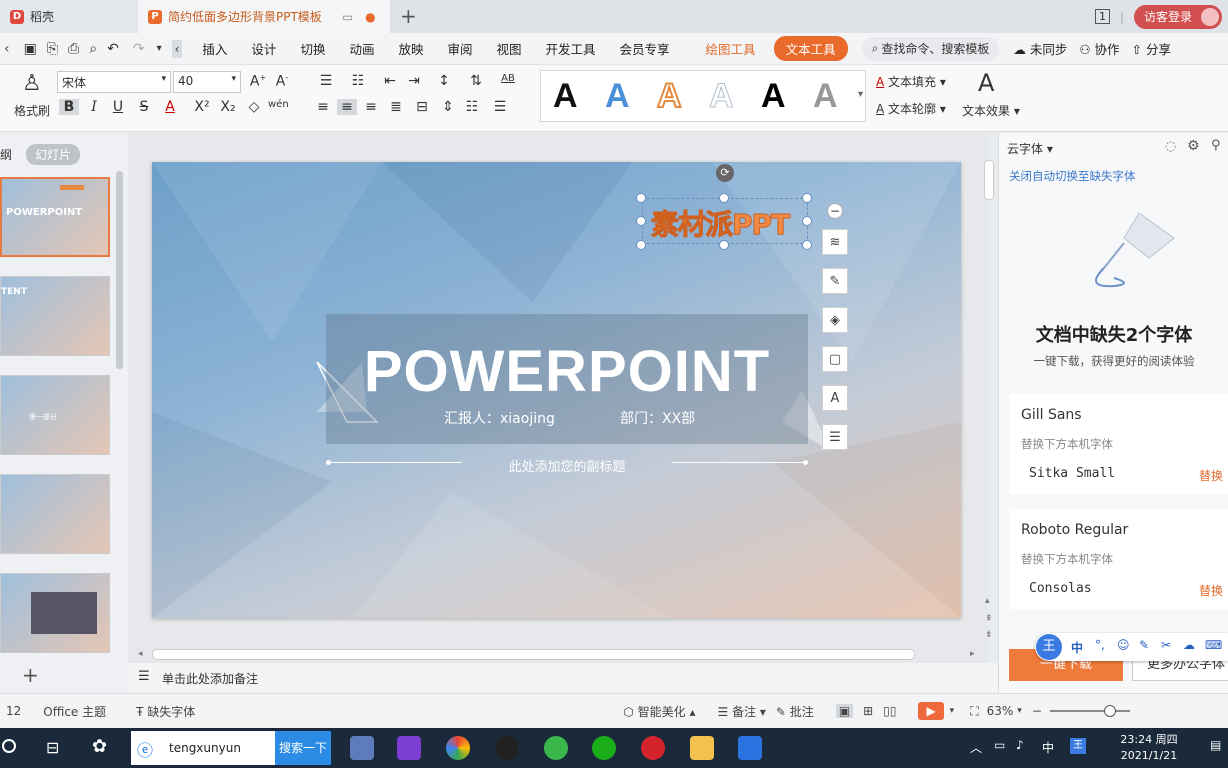 Image resolution: width=1228 pixels, height=768 pixels. Describe the element at coordinates (73, 49) in the screenshot. I see `print-icon: ⎙` at that location.